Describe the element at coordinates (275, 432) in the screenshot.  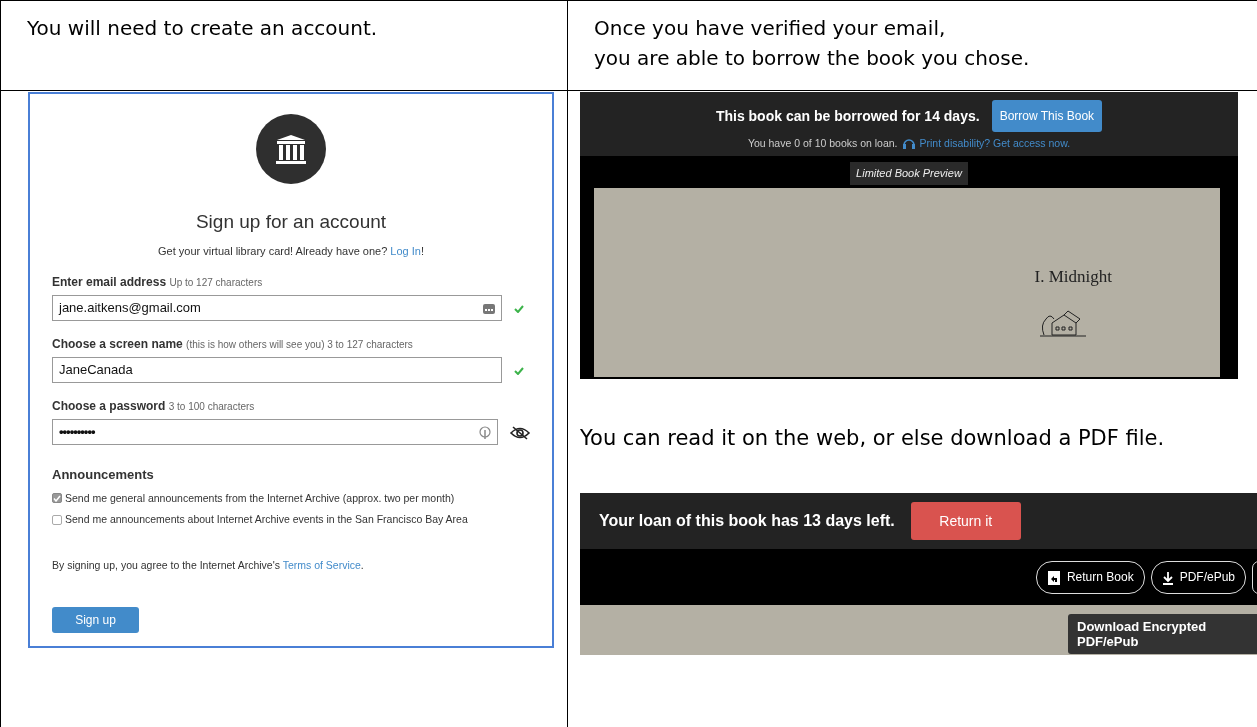
I see `password-field: ••••••••••` at that location.